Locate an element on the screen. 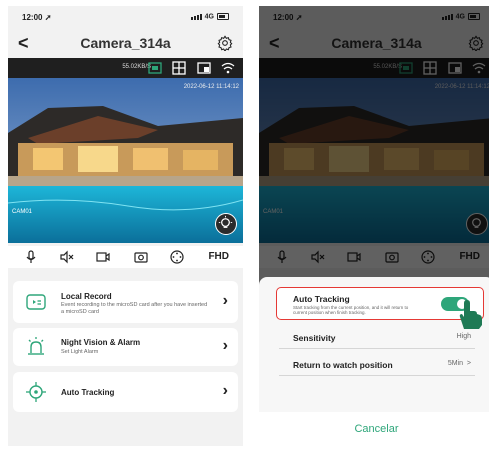  night-vision-subtitle: Set Light Alarm is located at coordinates (80, 352).